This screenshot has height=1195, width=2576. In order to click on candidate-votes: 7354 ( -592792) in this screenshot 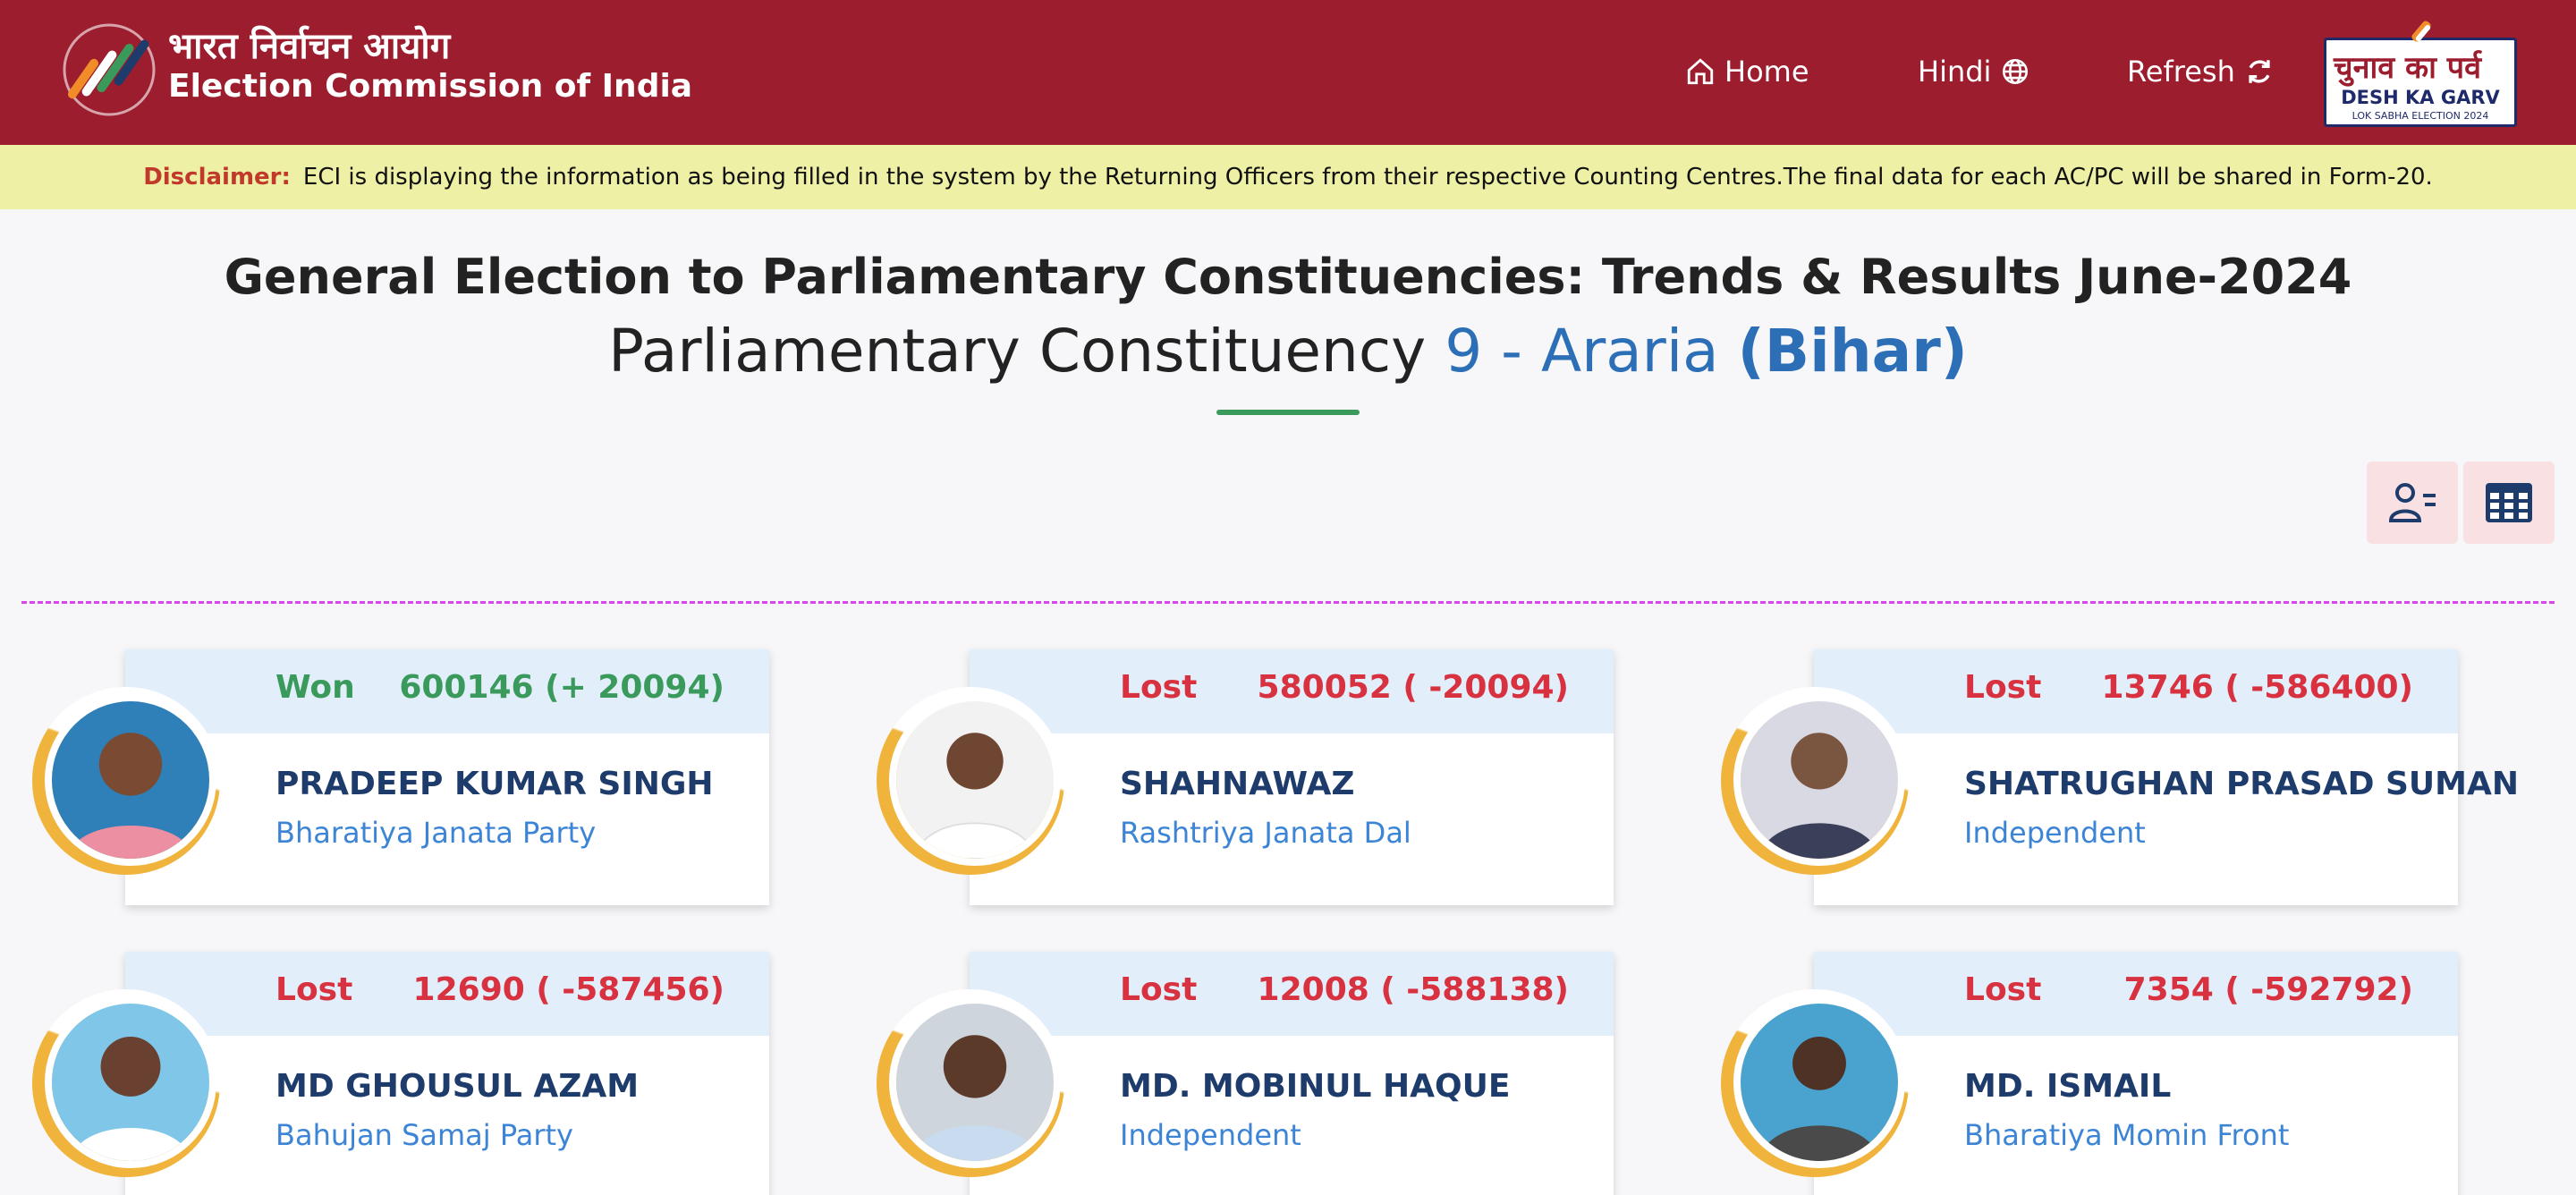, I will do `click(2268, 990)`.